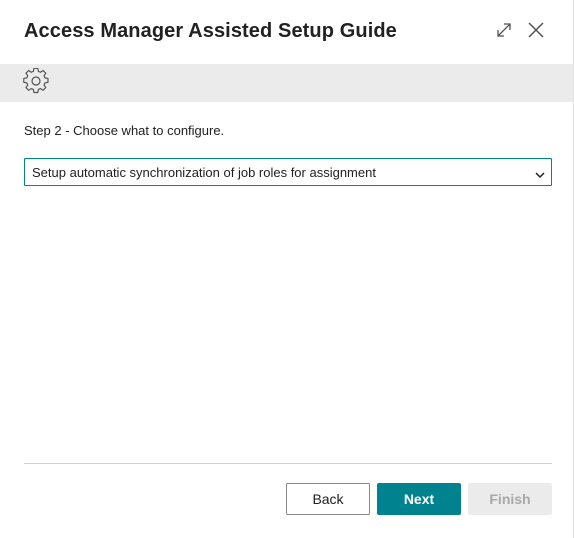  I want to click on settings-button, so click(36, 83).